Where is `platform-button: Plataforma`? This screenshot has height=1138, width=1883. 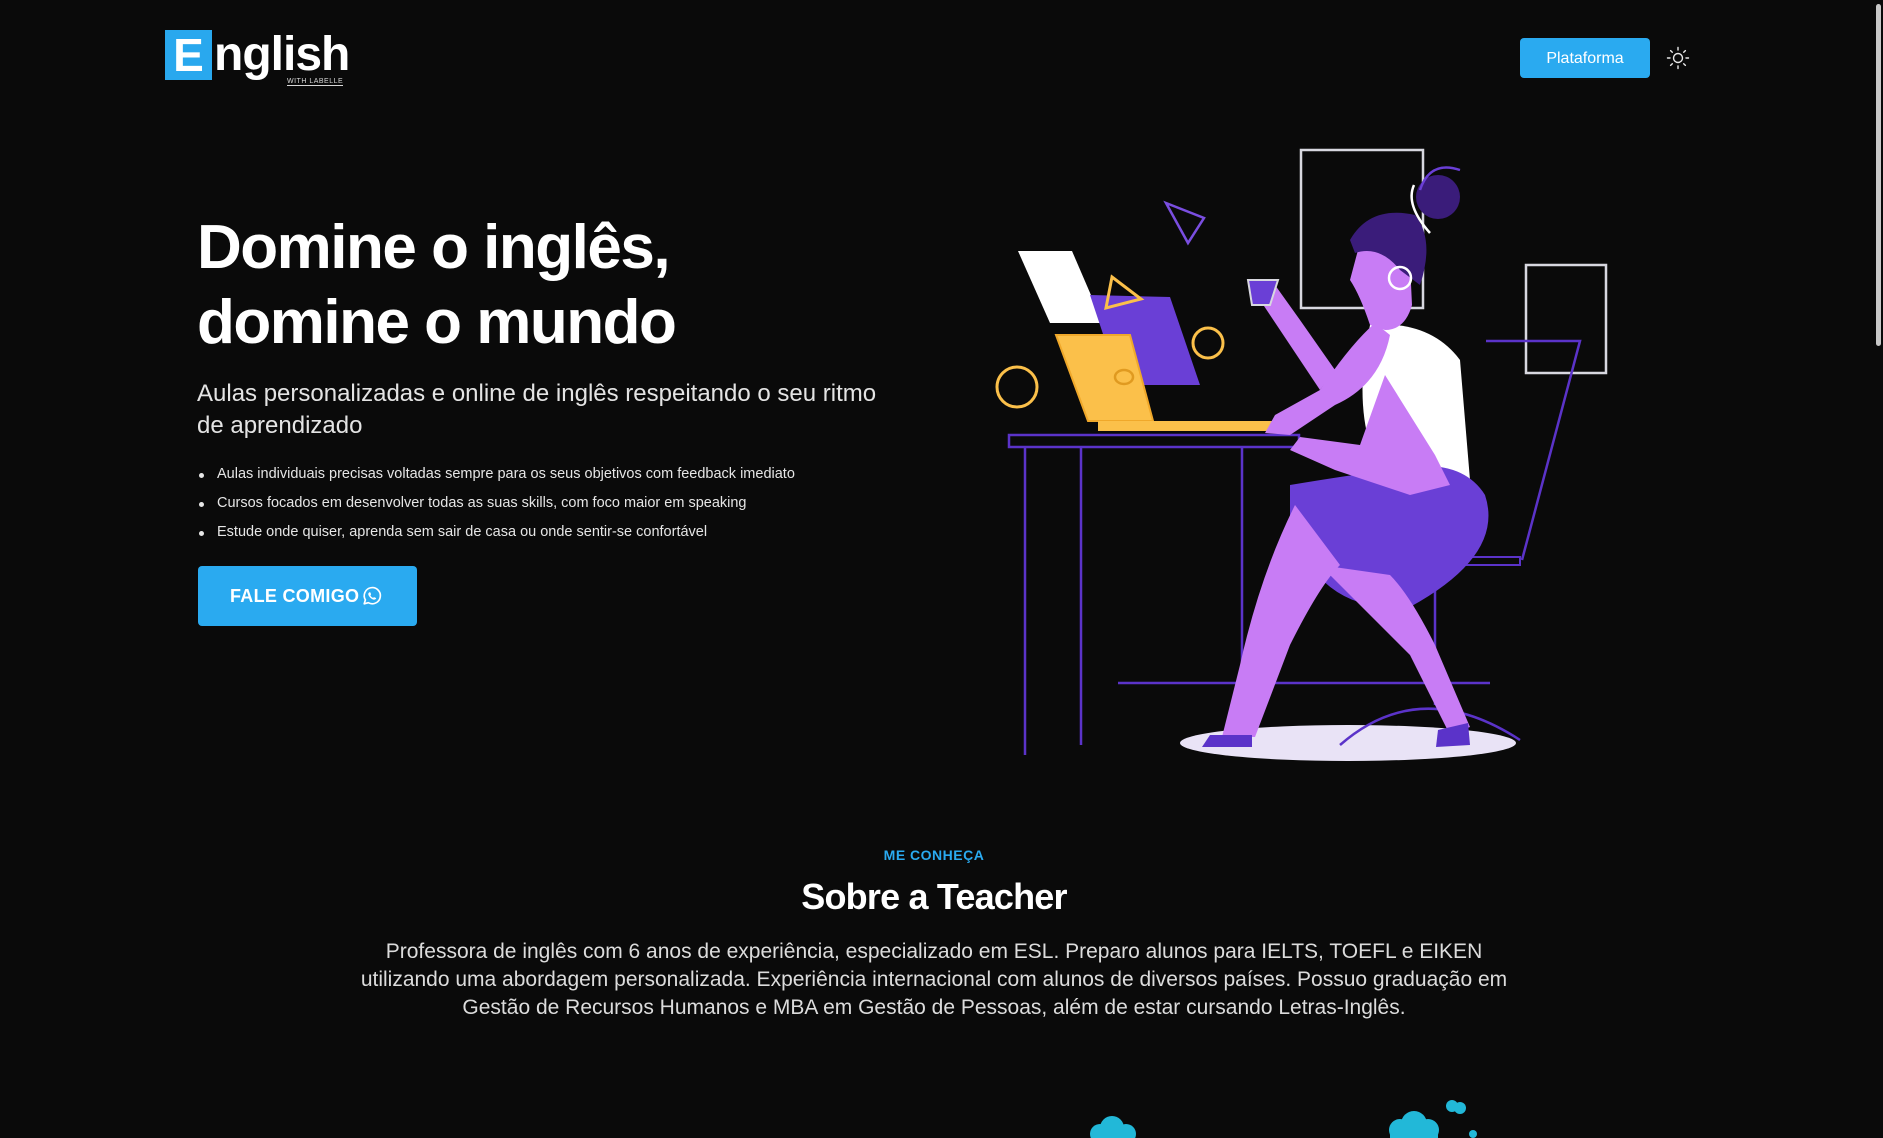 platform-button: Plataforma is located at coordinates (1585, 58).